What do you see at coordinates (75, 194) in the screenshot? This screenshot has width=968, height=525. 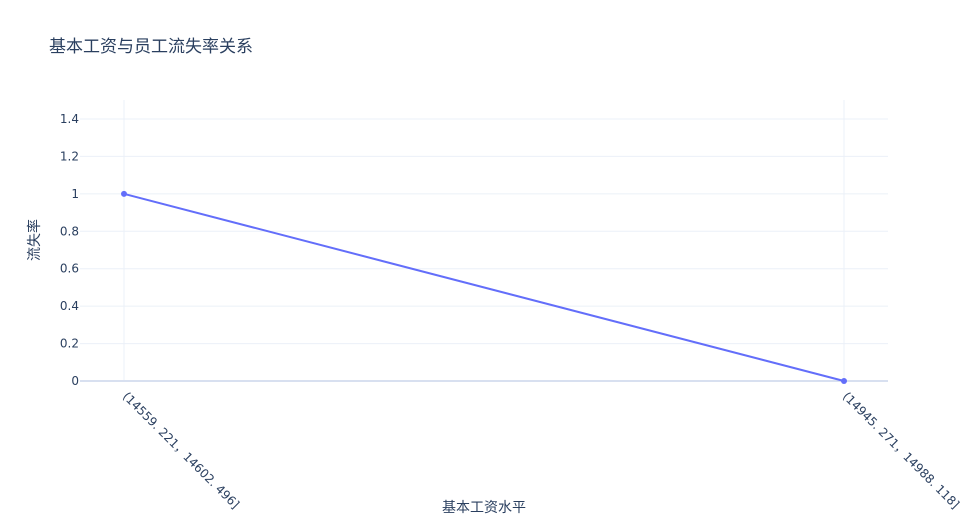 I see `y-tick-label: 1` at bounding box center [75, 194].